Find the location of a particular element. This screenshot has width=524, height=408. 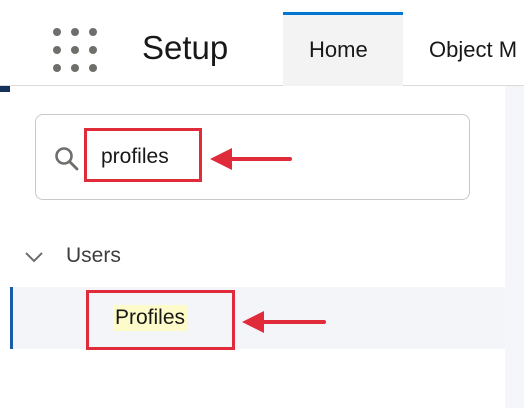

tab-home: Home is located at coordinates (343, 49).